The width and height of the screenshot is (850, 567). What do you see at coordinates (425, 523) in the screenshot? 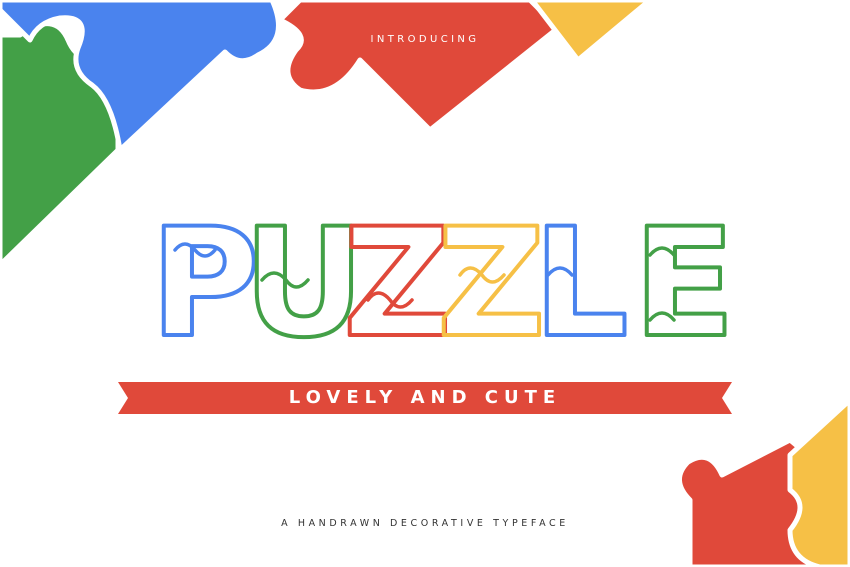
I see `tagline: A HANDRAWN DECORATIVE TYPEFACE` at bounding box center [425, 523].